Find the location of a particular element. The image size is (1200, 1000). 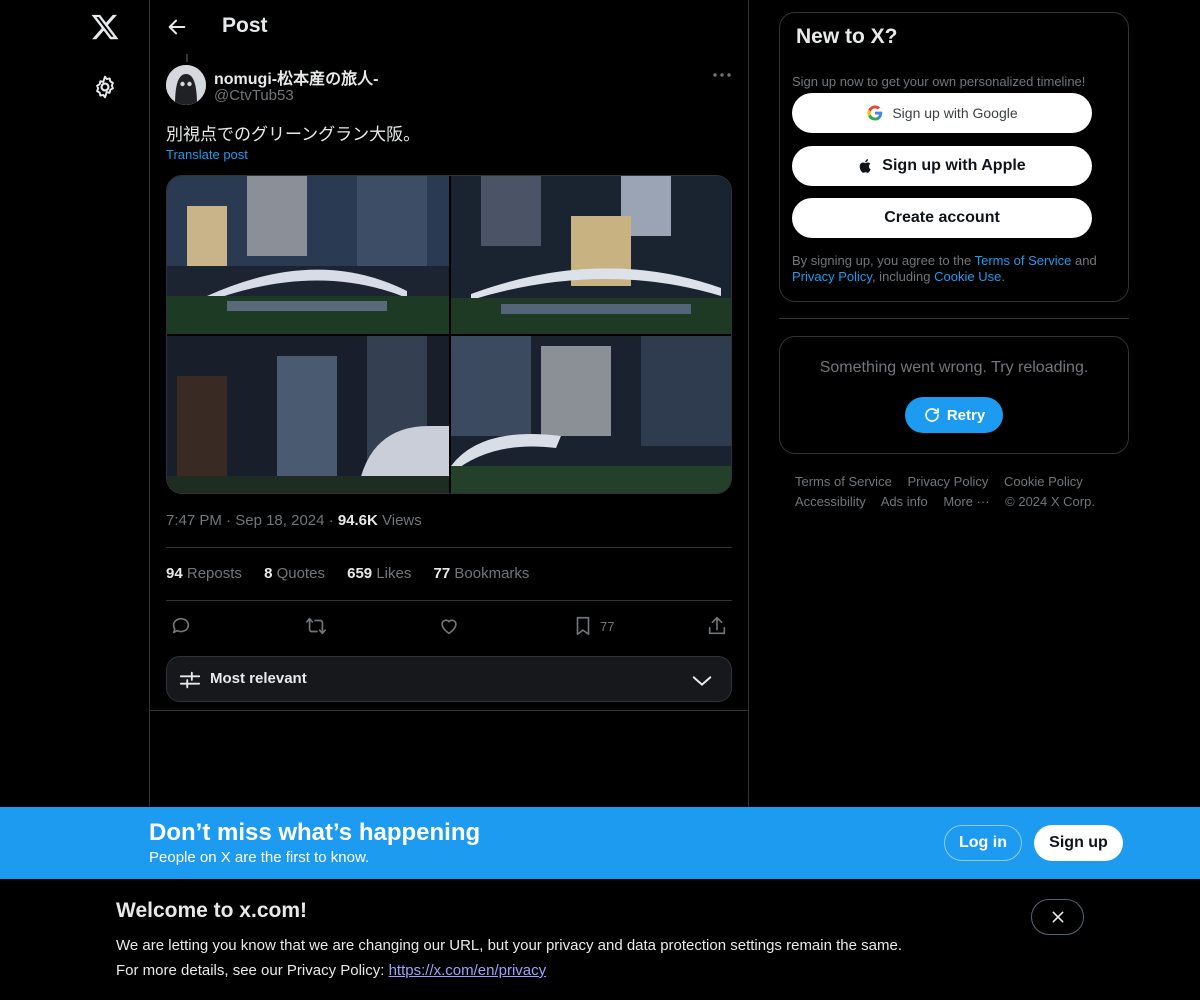

close-icon is located at coordinates (1057, 917).